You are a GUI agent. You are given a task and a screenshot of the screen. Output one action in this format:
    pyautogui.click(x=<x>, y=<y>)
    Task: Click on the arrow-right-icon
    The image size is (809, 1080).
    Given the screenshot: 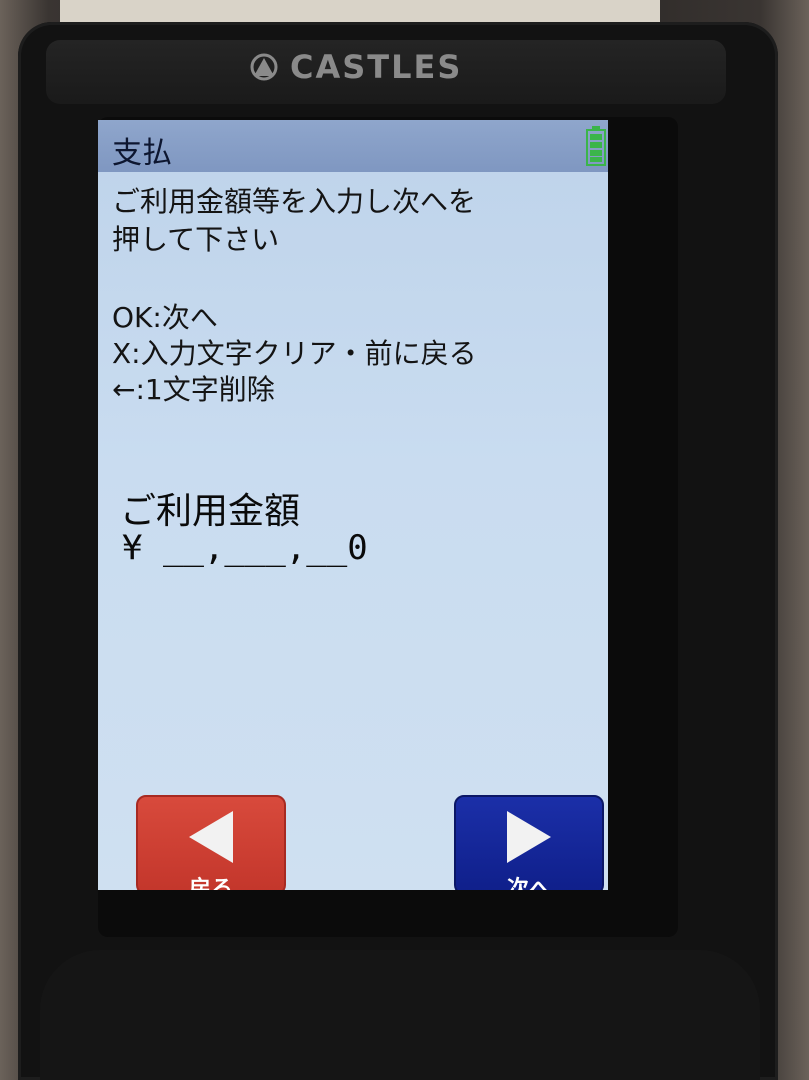 What is the action you would take?
    pyautogui.click(x=529, y=837)
    